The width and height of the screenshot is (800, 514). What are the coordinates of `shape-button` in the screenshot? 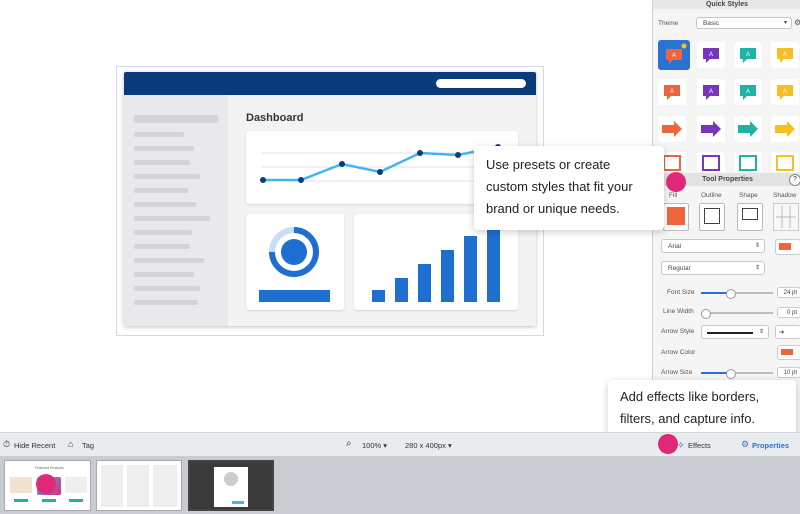 It's located at (750, 217).